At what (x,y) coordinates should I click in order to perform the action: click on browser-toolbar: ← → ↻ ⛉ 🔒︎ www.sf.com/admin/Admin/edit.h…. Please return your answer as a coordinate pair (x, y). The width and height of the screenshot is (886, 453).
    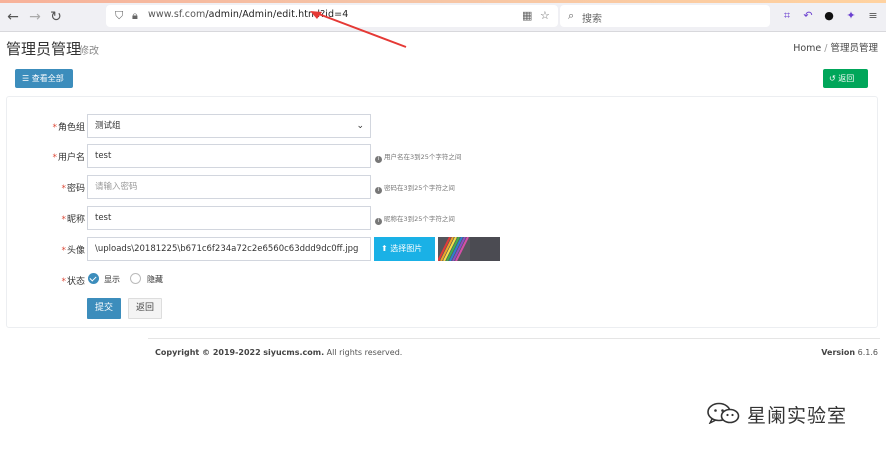
    Looking at the image, I should click on (443, 16).